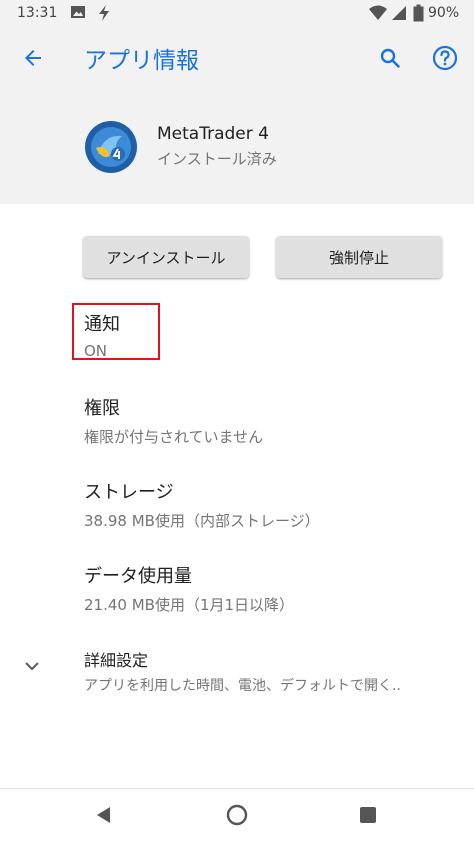  Describe the element at coordinates (444, 13) in the screenshot. I see `battery-percent: 90%` at that location.